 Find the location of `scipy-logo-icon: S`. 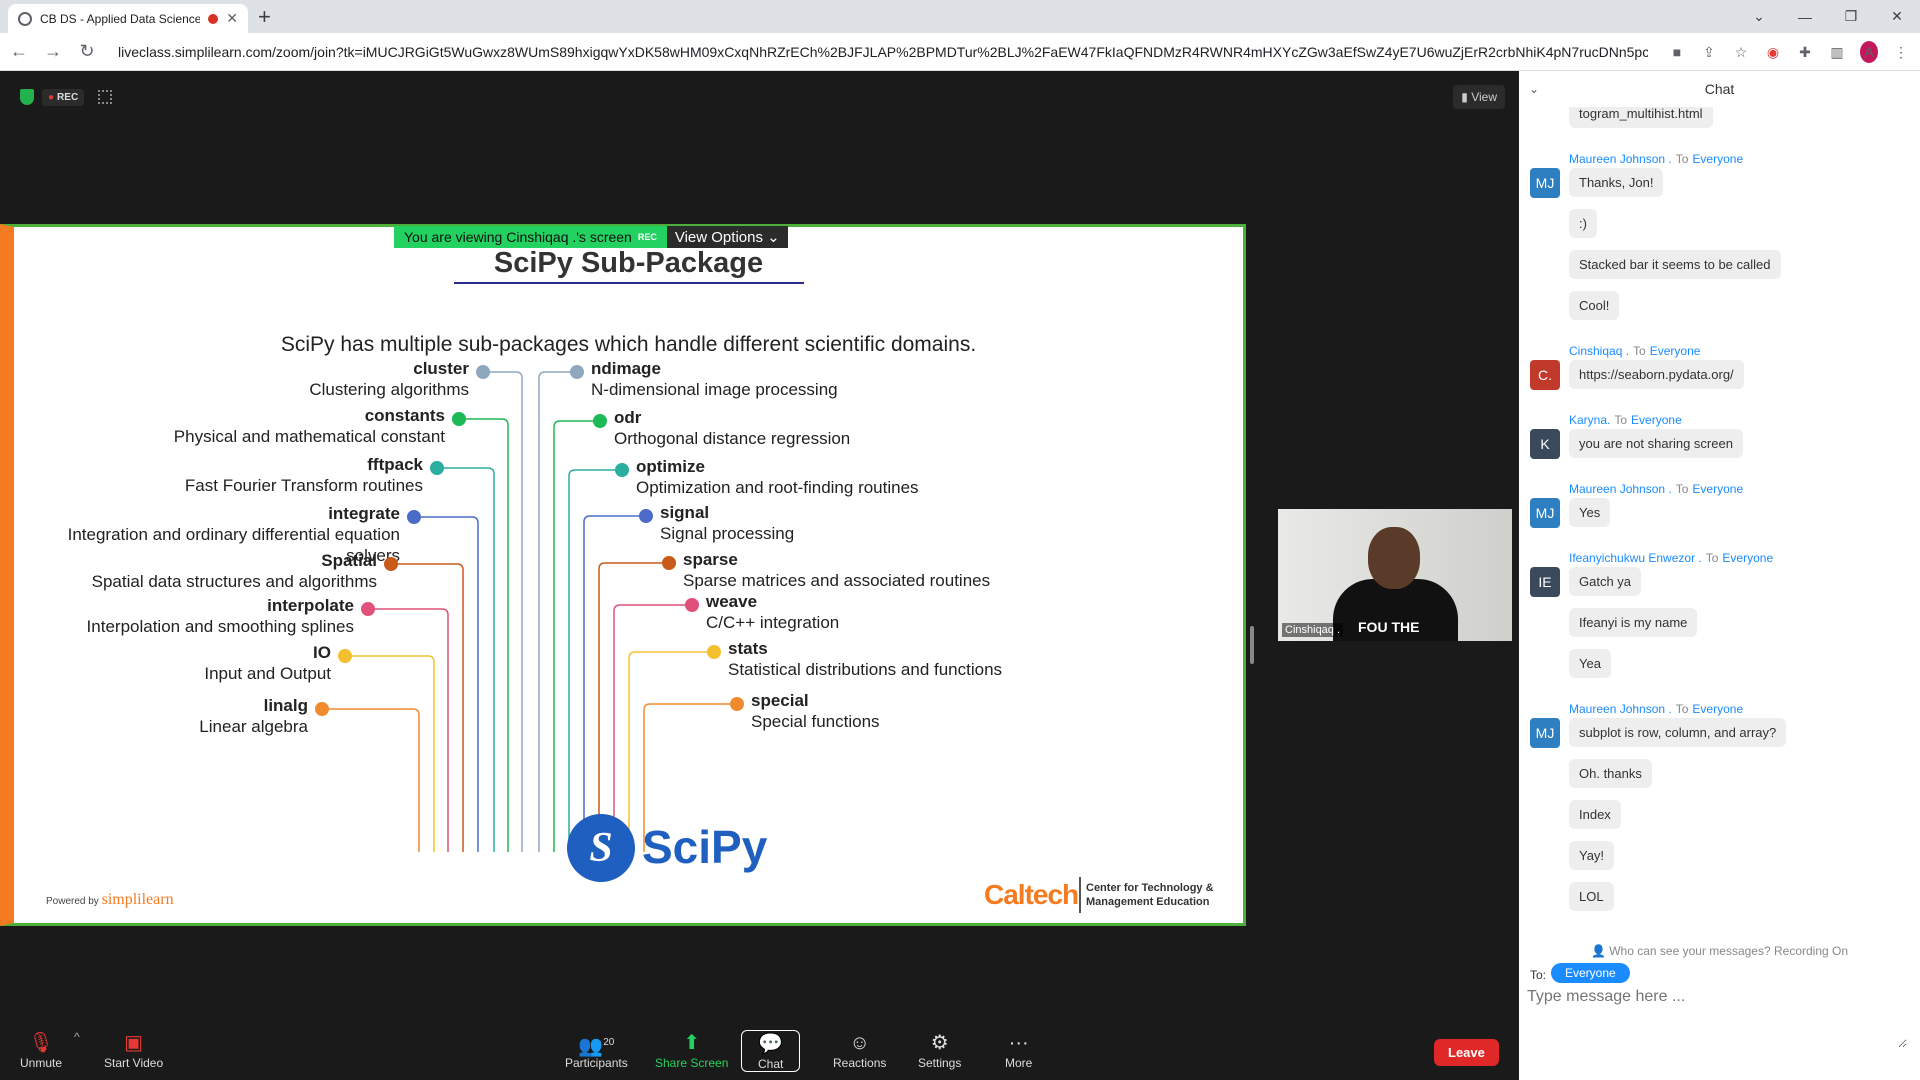

scipy-logo-icon: S is located at coordinates (601, 848).